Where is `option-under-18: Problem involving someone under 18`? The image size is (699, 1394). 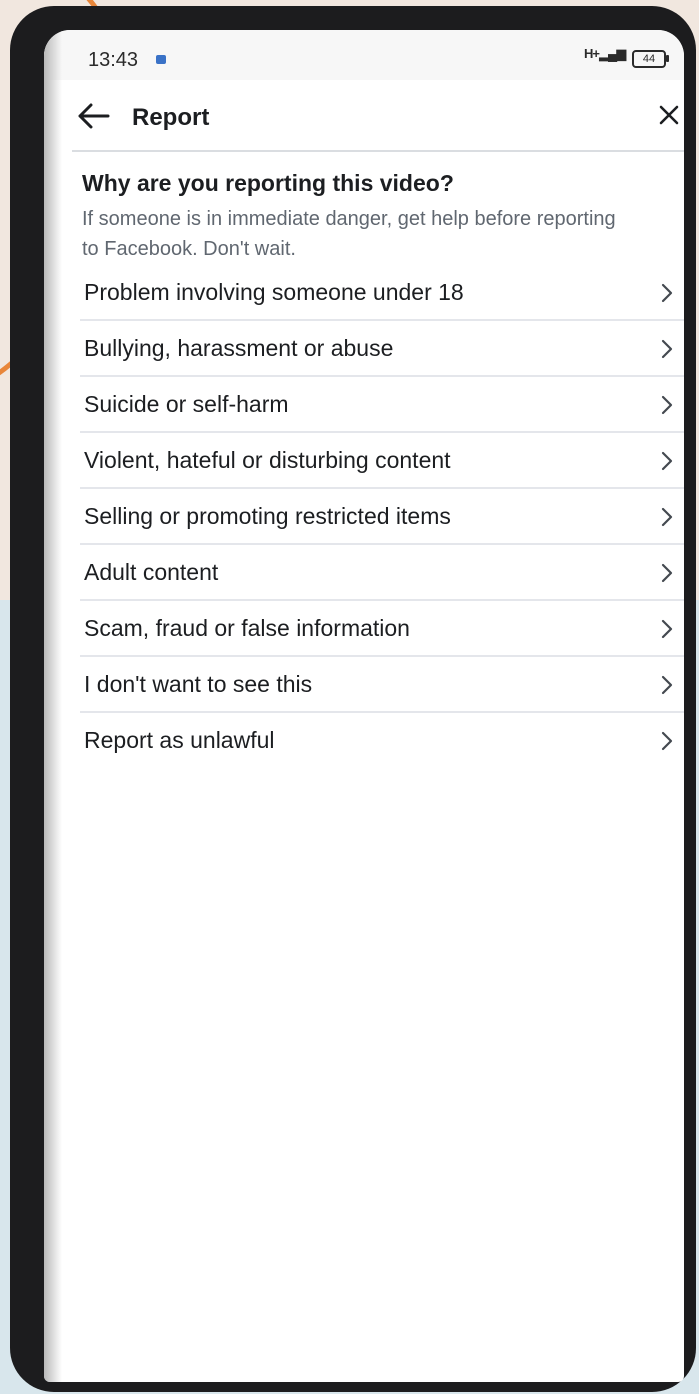
option-under-18: Problem involving someone under 18 is located at coordinates (364, 293).